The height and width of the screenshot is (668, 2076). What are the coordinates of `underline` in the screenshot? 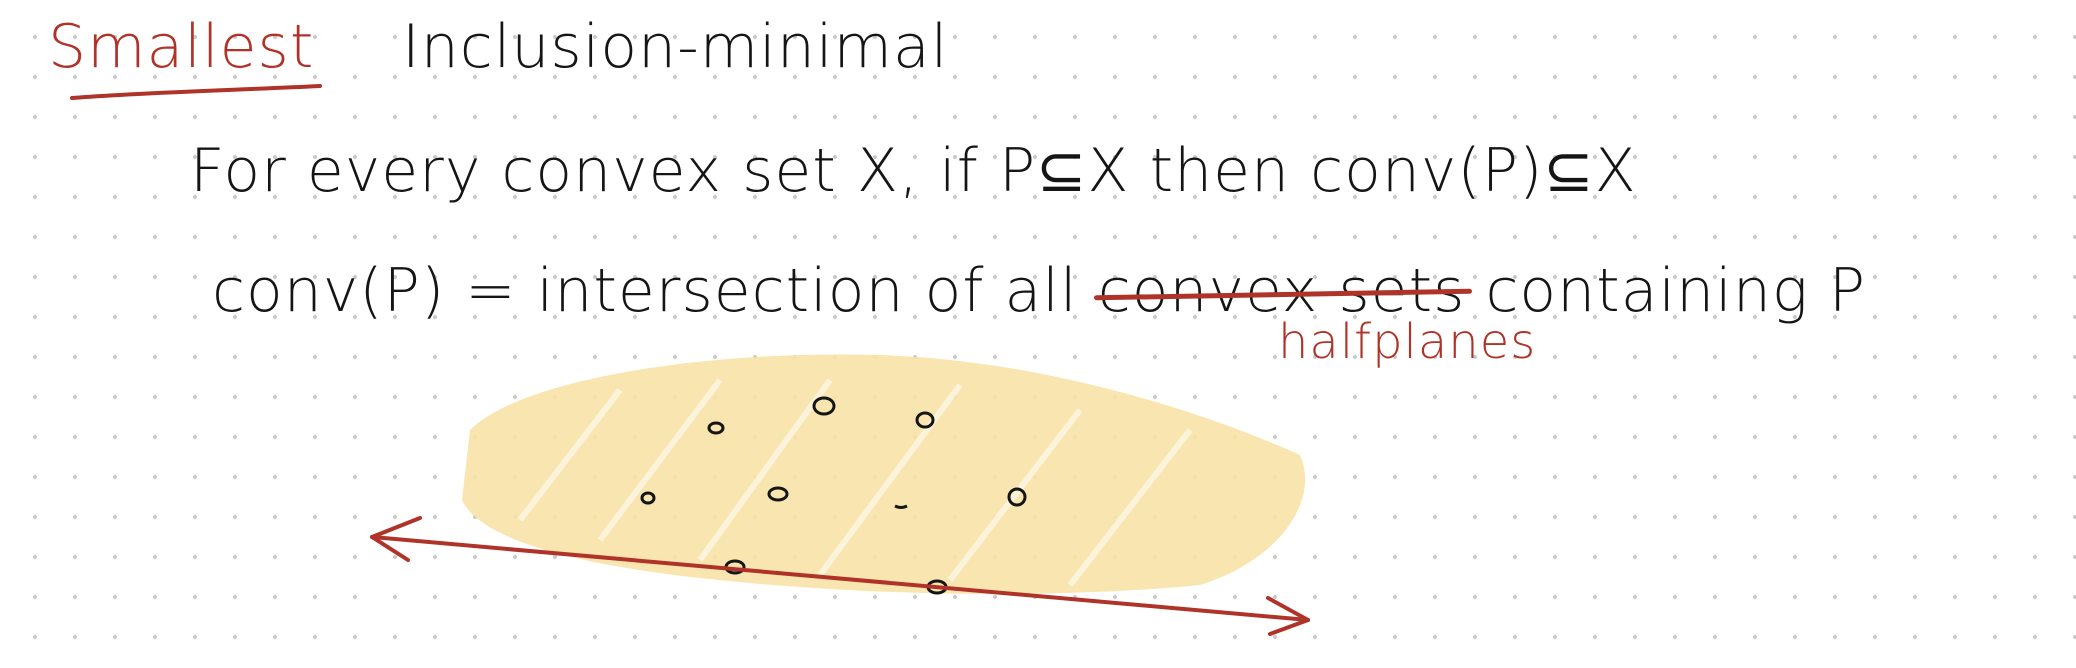 It's located at (196, 92).